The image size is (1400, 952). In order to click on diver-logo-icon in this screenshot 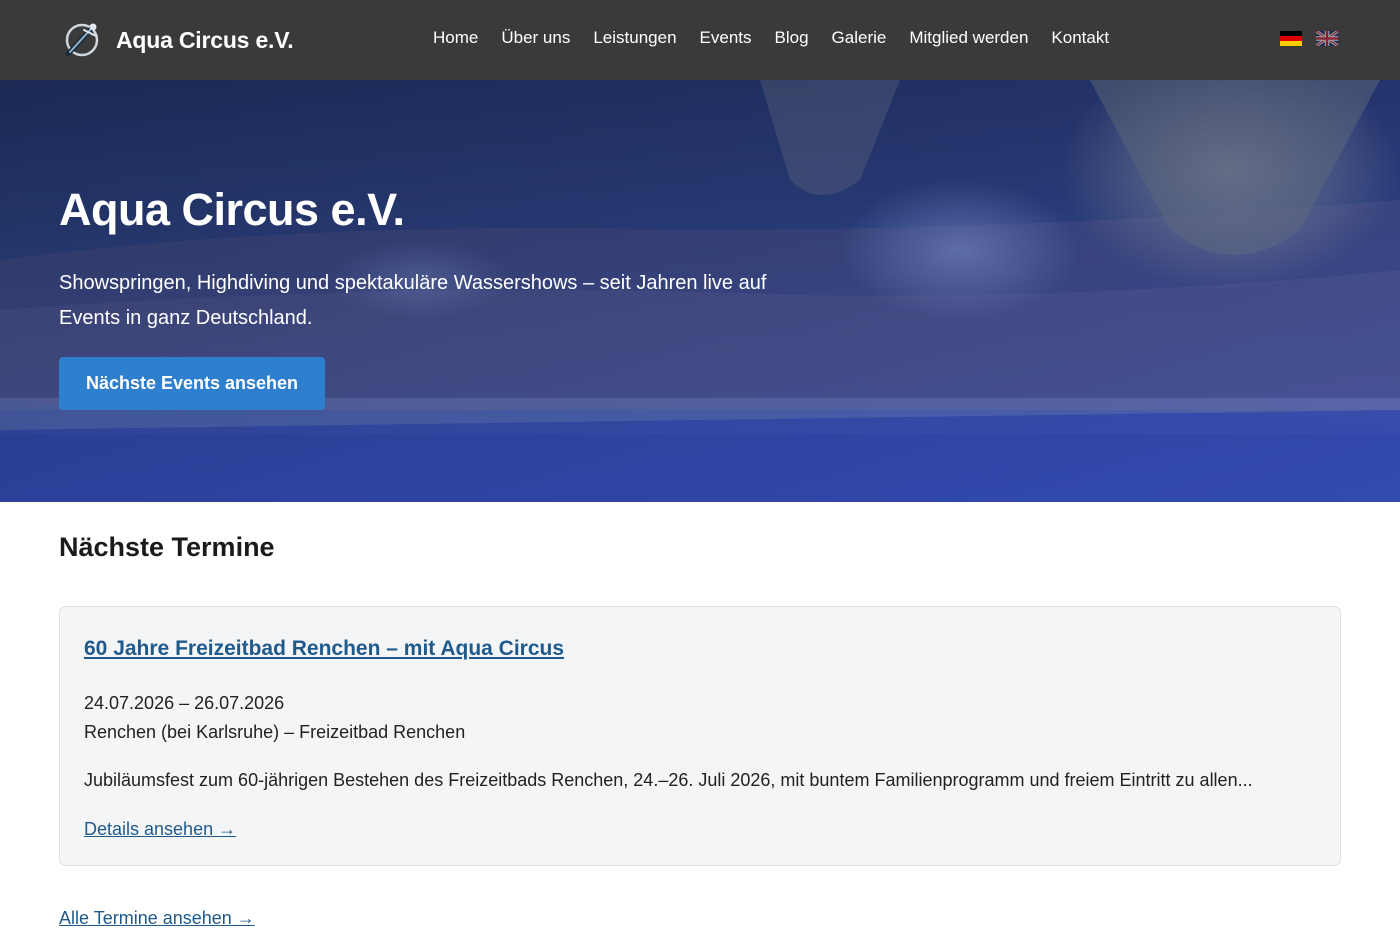, I will do `click(82, 40)`.